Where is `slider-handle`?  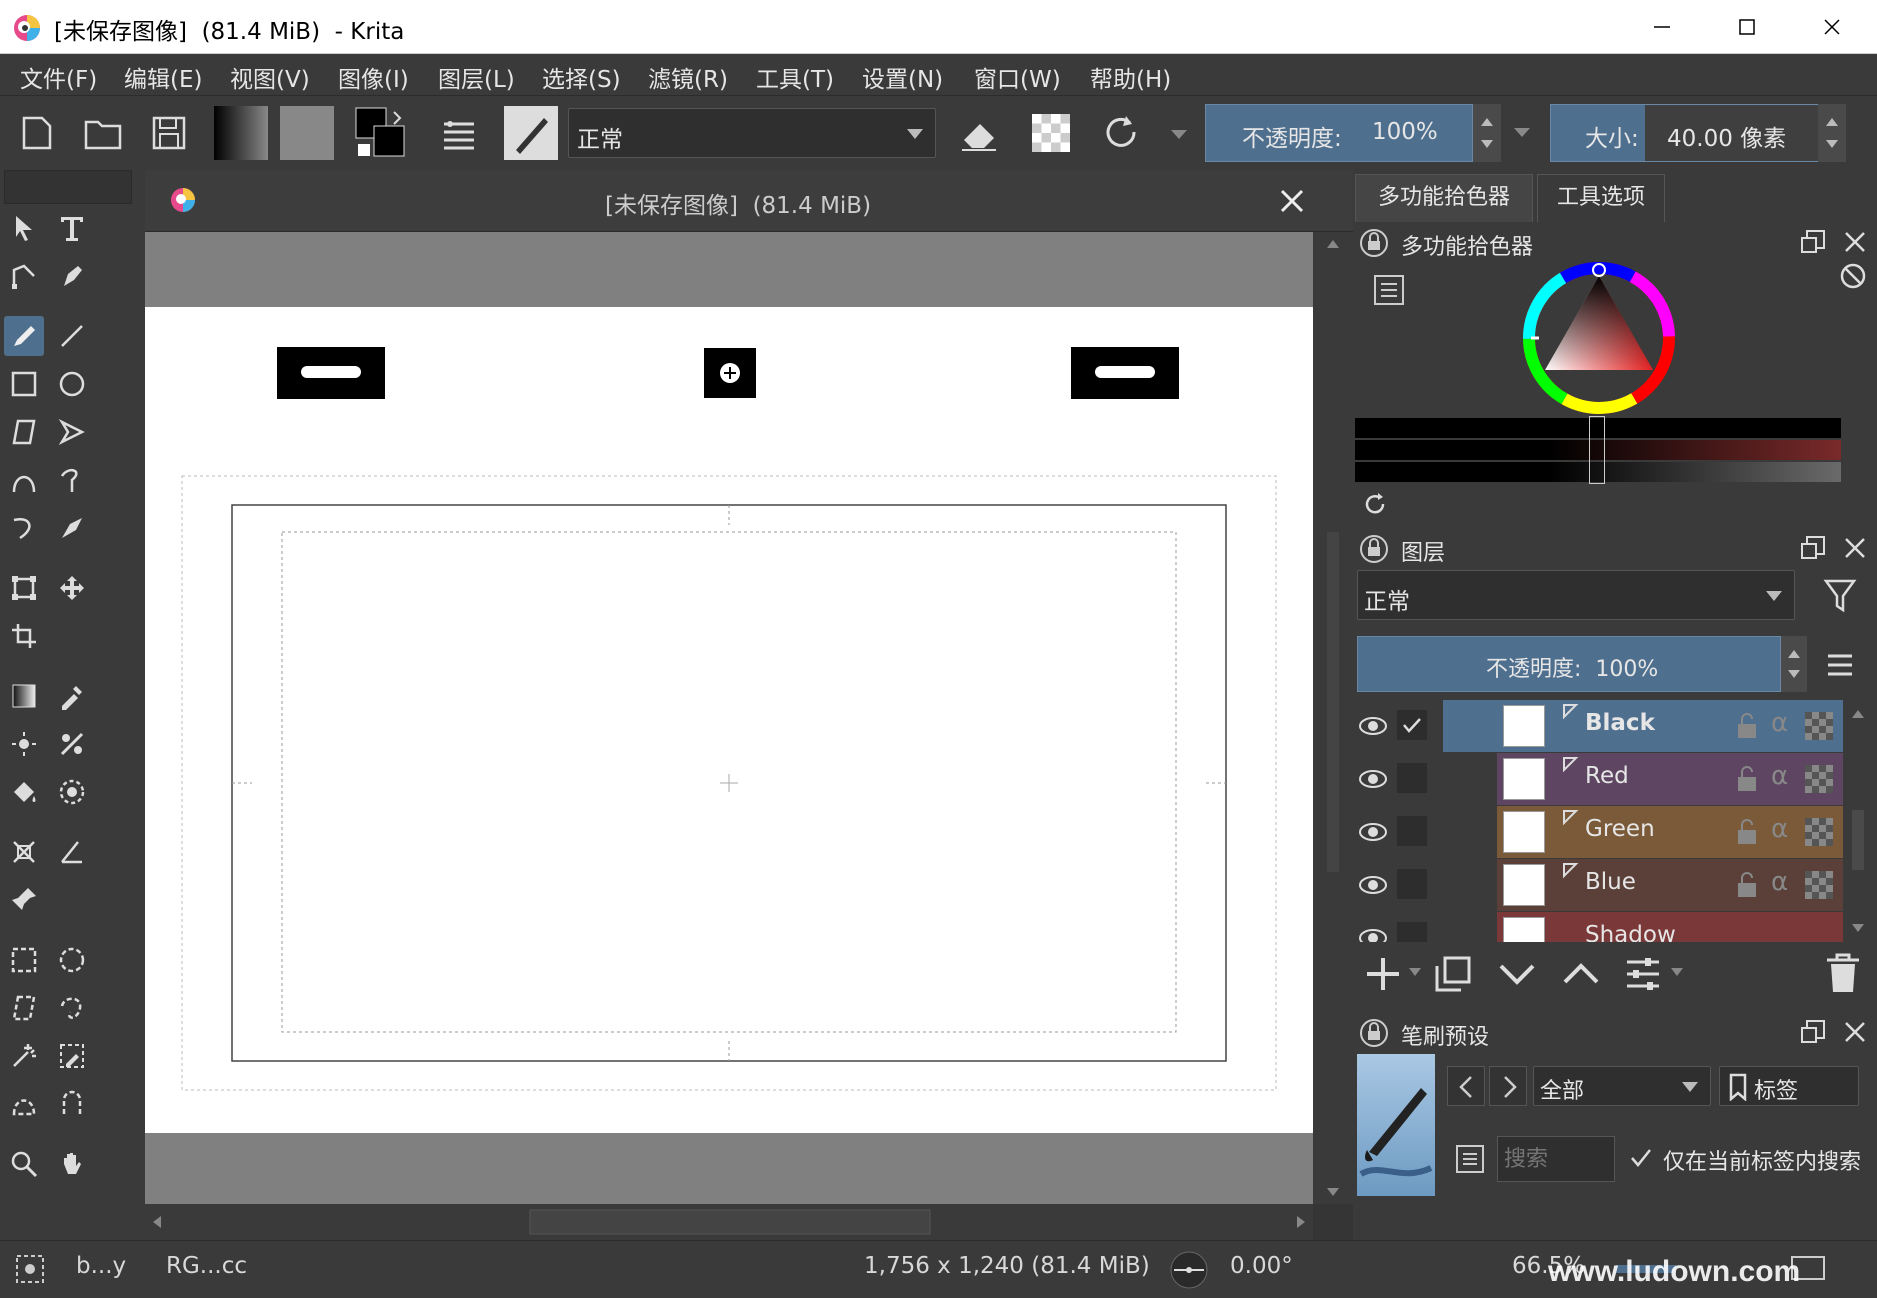
slider-handle is located at coordinates (1597, 450).